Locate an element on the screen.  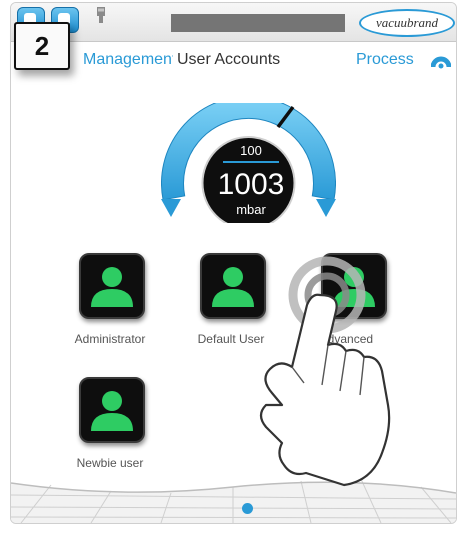
process-arc-icon is located at coordinates (441, 61).